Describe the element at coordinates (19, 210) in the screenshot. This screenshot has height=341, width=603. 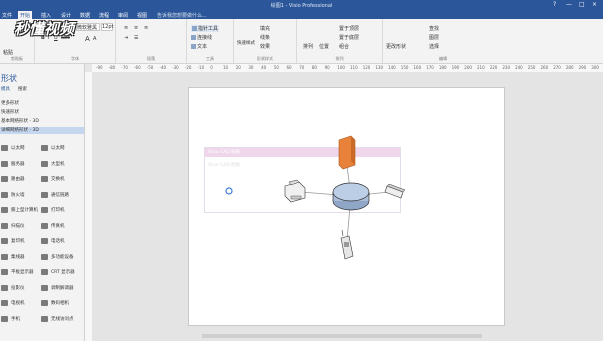
I see `shape-item: 膝上型计算机` at that location.